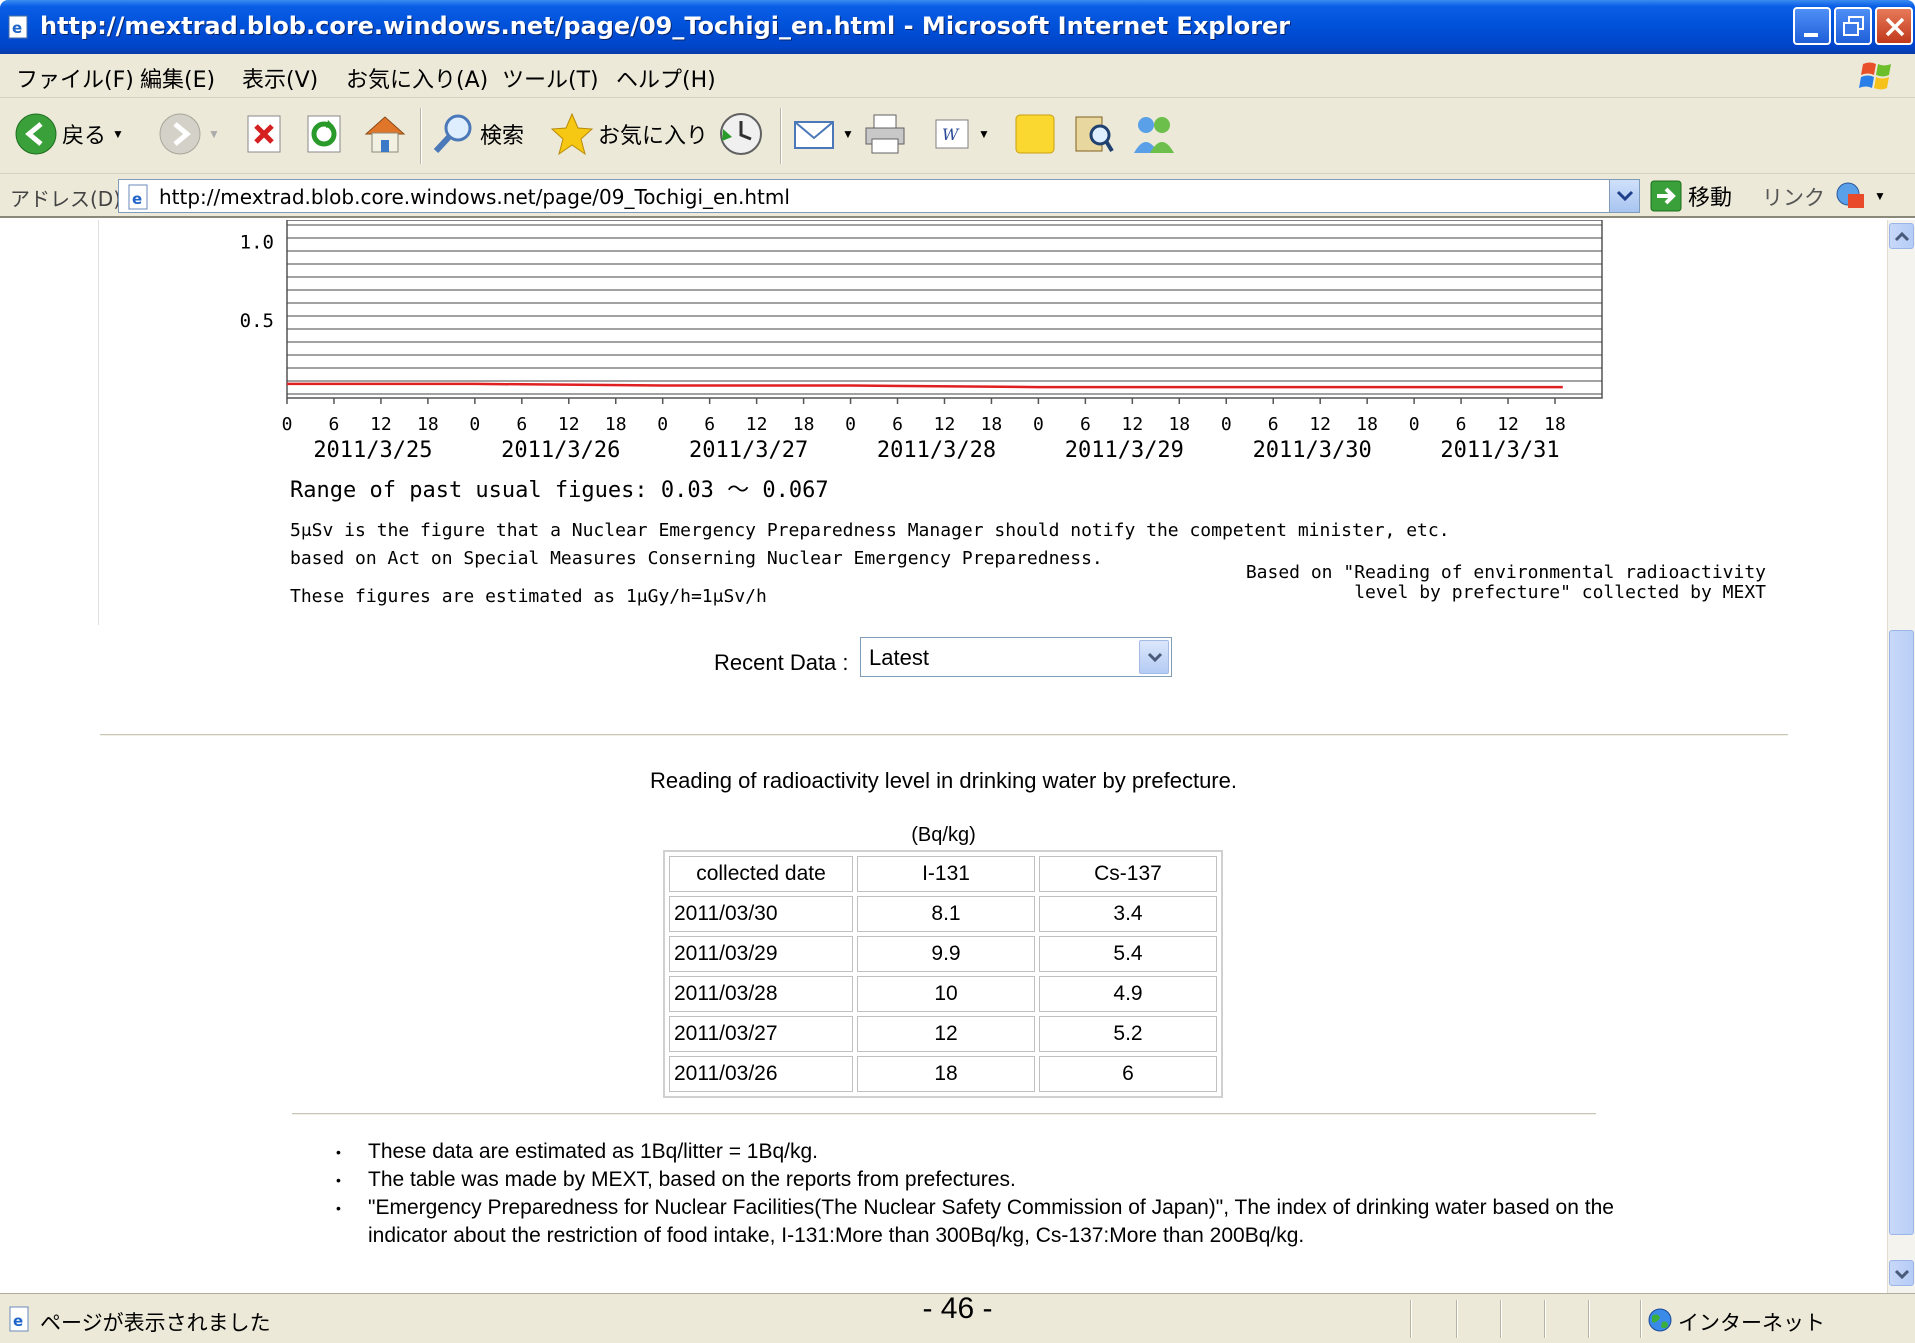 The image size is (1915, 1343). What do you see at coordinates (36, 134) in the screenshot?
I see `back-arrow-icon` at bounding box center [36, 134].